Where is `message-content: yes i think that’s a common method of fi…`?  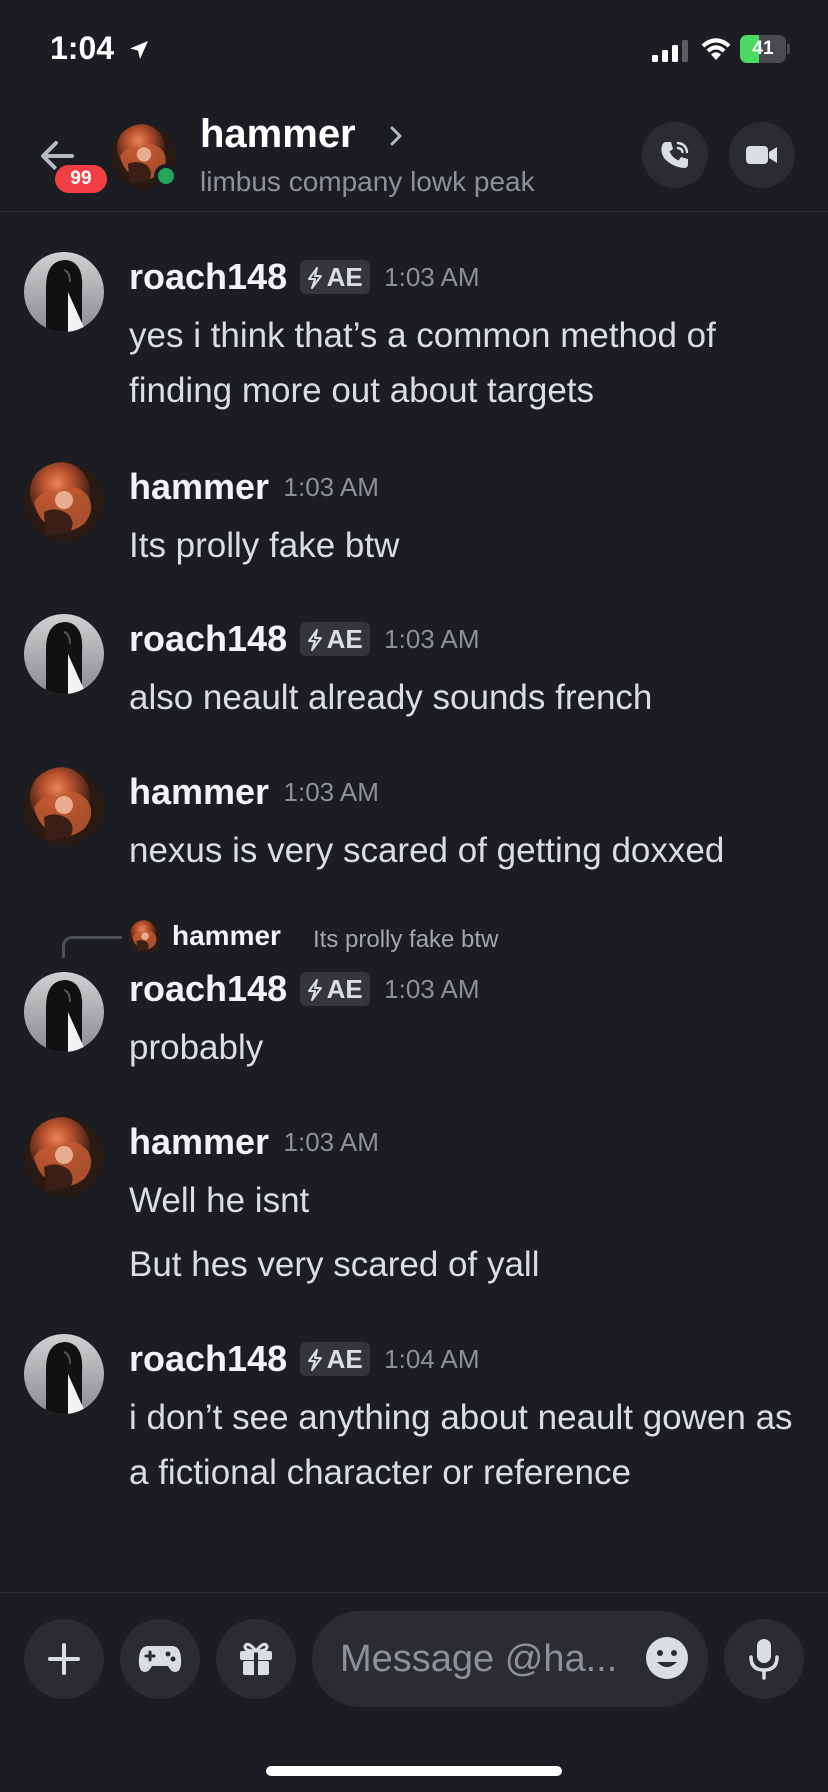
message-content: yes i think that’s a common method of fi… is located at coordinates (422, 363).